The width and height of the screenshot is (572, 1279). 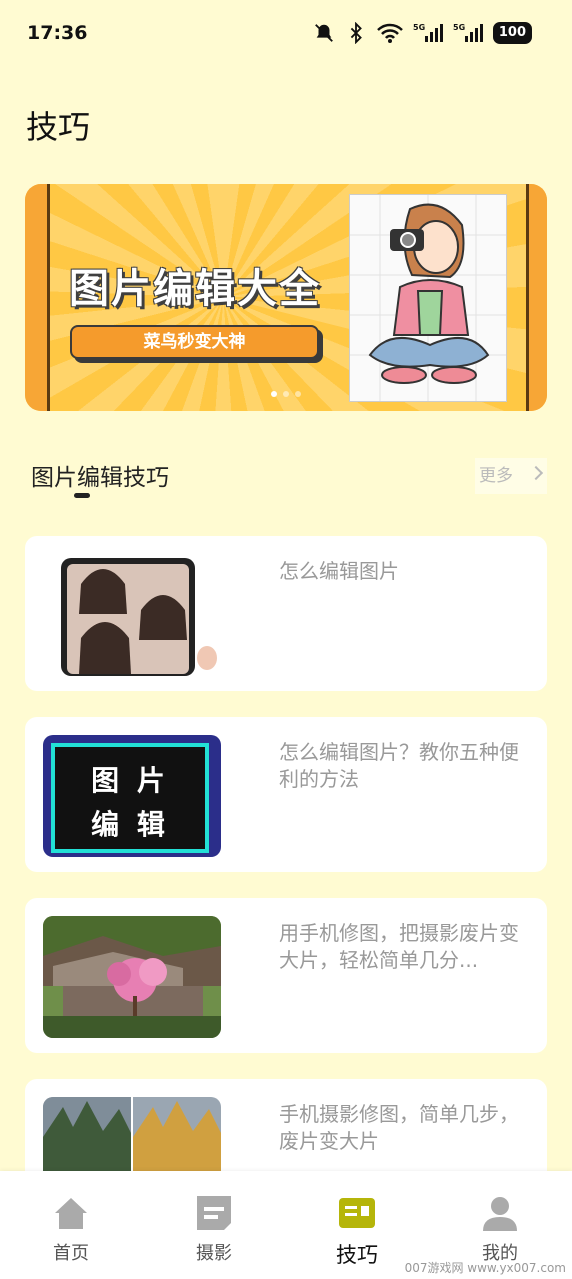 I want to click on banner-pagination, so click(x=286, y=394).